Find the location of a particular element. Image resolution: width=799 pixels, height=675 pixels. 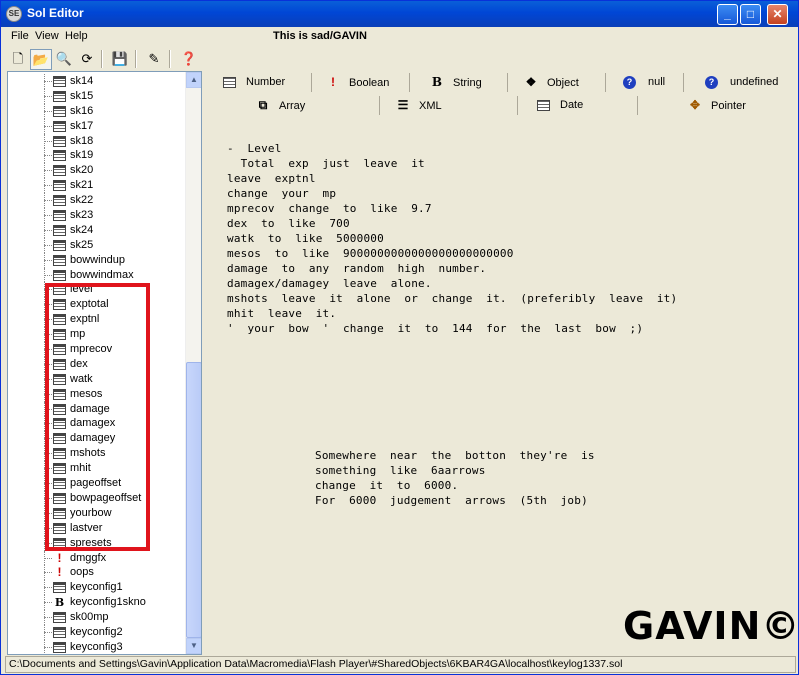

tree-item: sk18 is located at coordinates (97, 141).